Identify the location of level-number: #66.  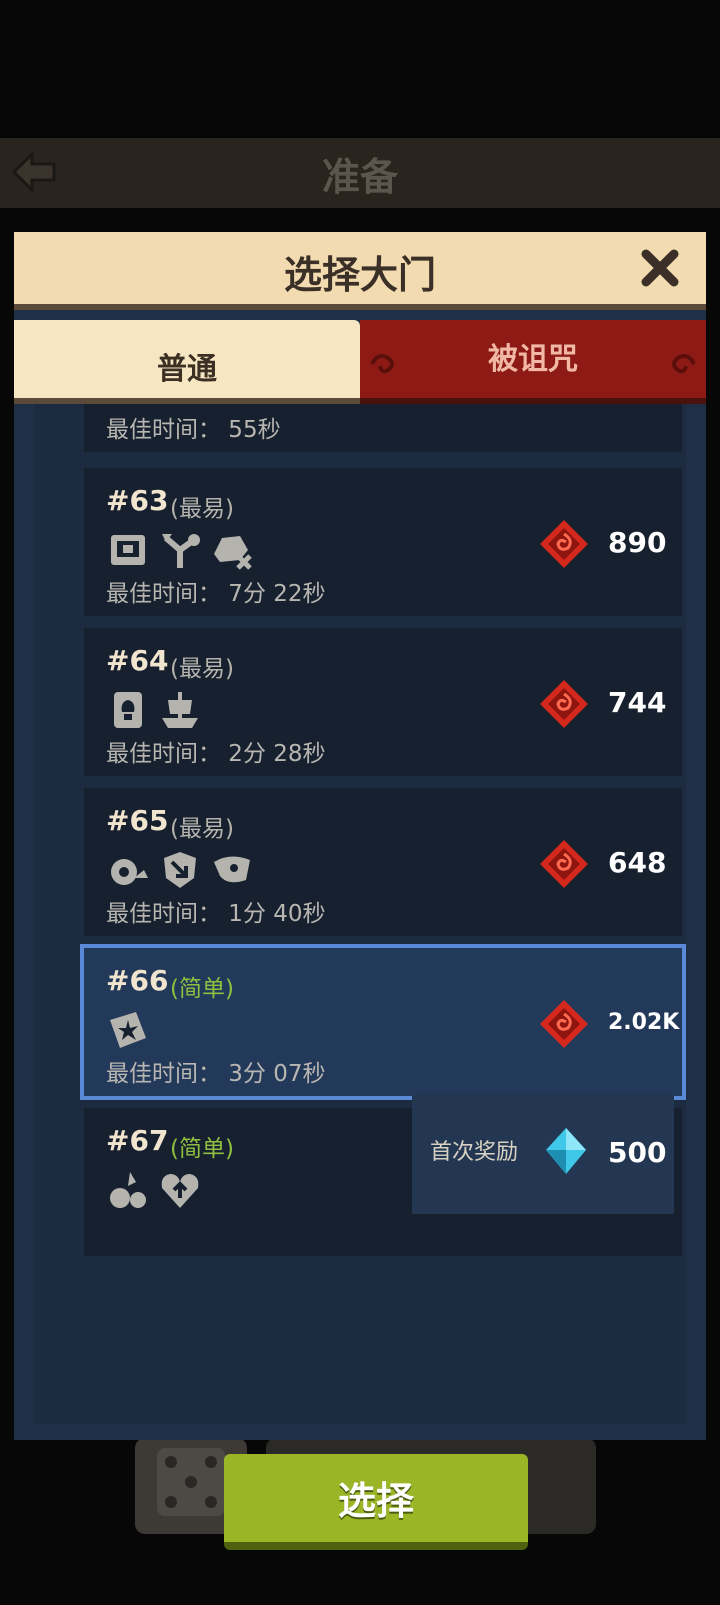
(137, 980).